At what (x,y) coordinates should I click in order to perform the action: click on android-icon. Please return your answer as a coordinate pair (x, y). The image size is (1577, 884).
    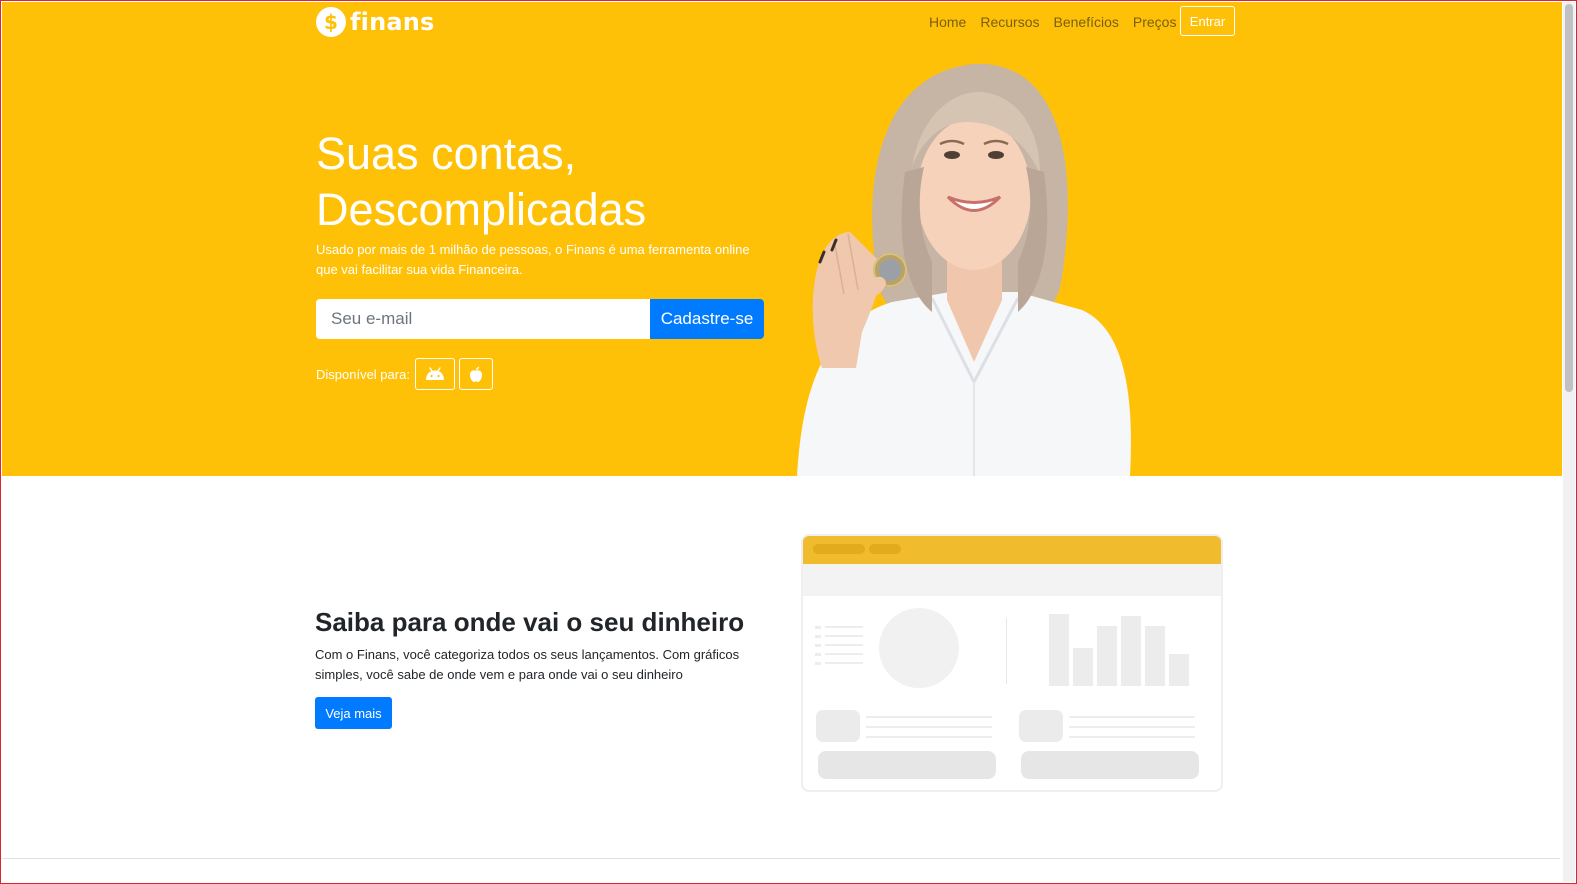
    Looking at the image, I should click on (434, 373).